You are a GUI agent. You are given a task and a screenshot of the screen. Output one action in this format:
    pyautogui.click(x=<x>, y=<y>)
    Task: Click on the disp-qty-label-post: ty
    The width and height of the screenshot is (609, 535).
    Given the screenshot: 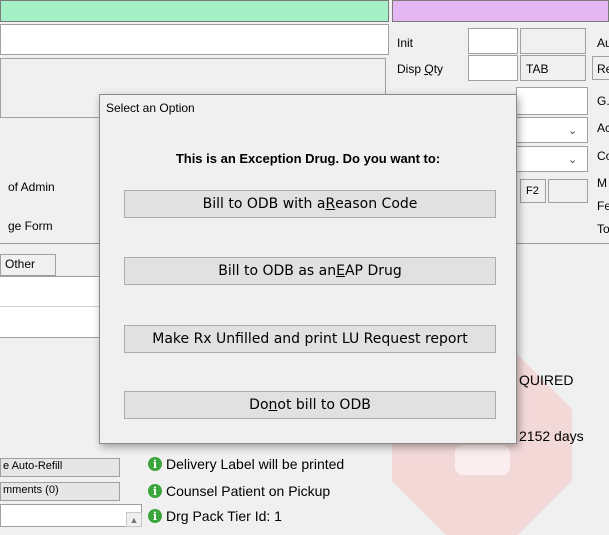 What is the action you would take?
    pyautogui.click(x=438, y=69)
    